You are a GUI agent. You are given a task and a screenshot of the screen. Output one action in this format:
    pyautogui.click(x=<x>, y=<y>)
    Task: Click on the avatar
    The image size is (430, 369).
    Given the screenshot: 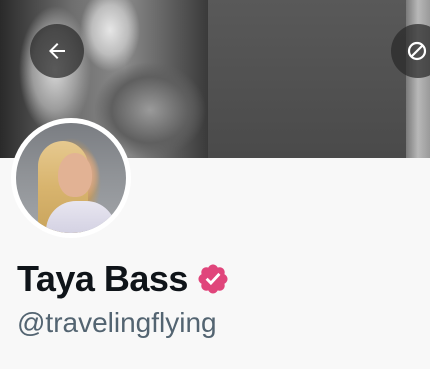 What is the action you would take?
    pyautogui.click(x=71, y=178)
    